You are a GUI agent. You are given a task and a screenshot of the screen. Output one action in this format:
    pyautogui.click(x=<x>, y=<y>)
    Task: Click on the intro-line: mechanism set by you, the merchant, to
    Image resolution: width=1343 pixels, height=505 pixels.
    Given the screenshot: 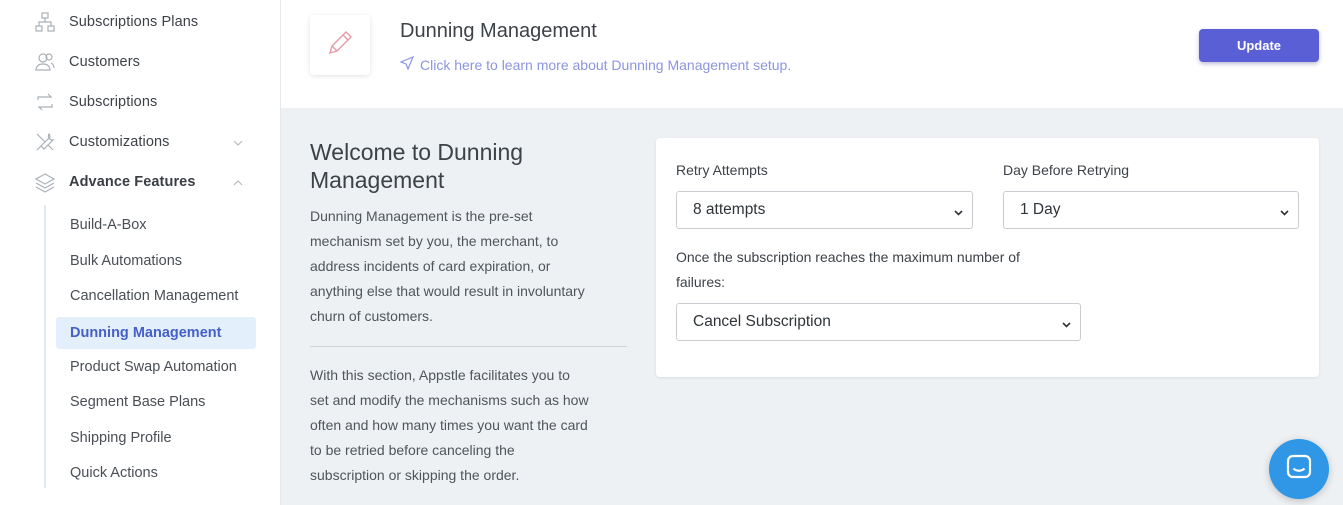 What is the action you would take?
    pyautogui.click(x=434, y=241)
    